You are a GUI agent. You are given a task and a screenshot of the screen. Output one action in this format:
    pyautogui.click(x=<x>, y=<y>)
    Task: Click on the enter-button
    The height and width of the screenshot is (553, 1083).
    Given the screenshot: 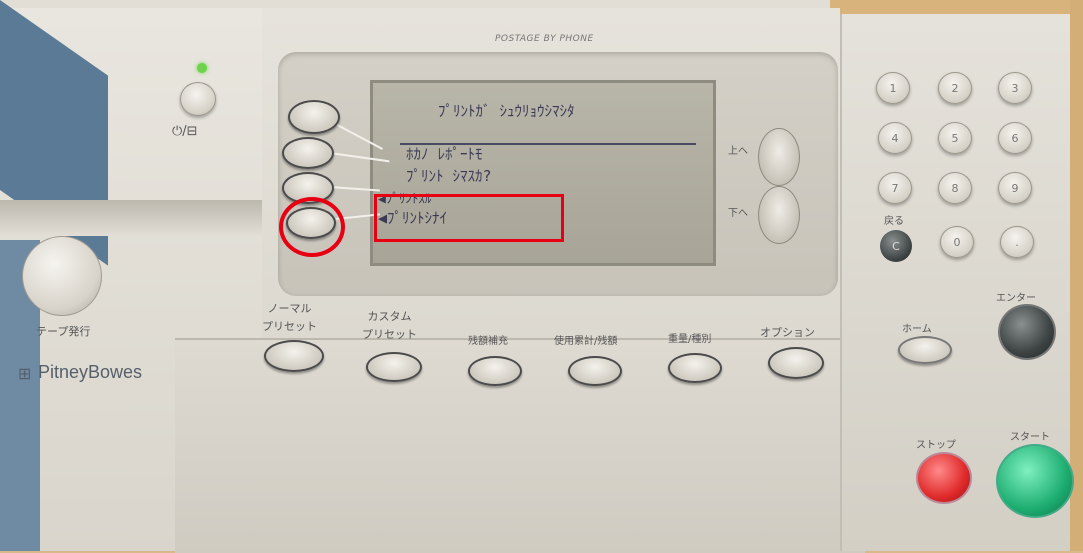 What is the action you would take?
    pyautogui.click(x=1027, y=332)
    